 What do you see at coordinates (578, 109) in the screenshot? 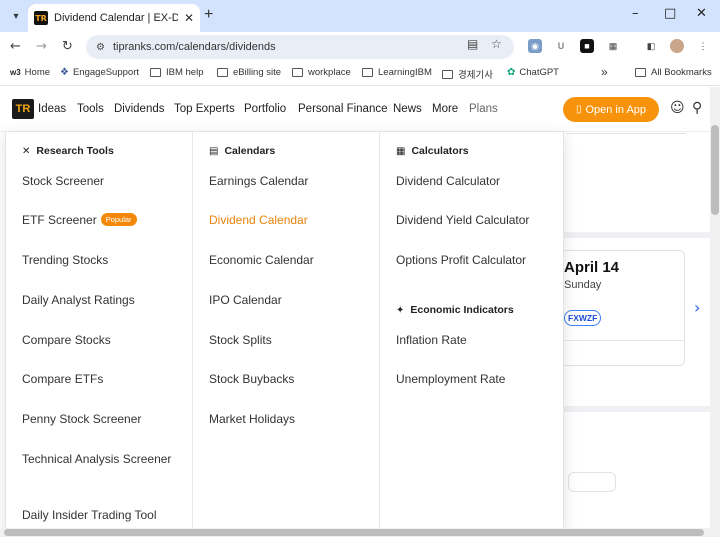
I see `phone-icon: ▯` at bounding box center [578, 109].